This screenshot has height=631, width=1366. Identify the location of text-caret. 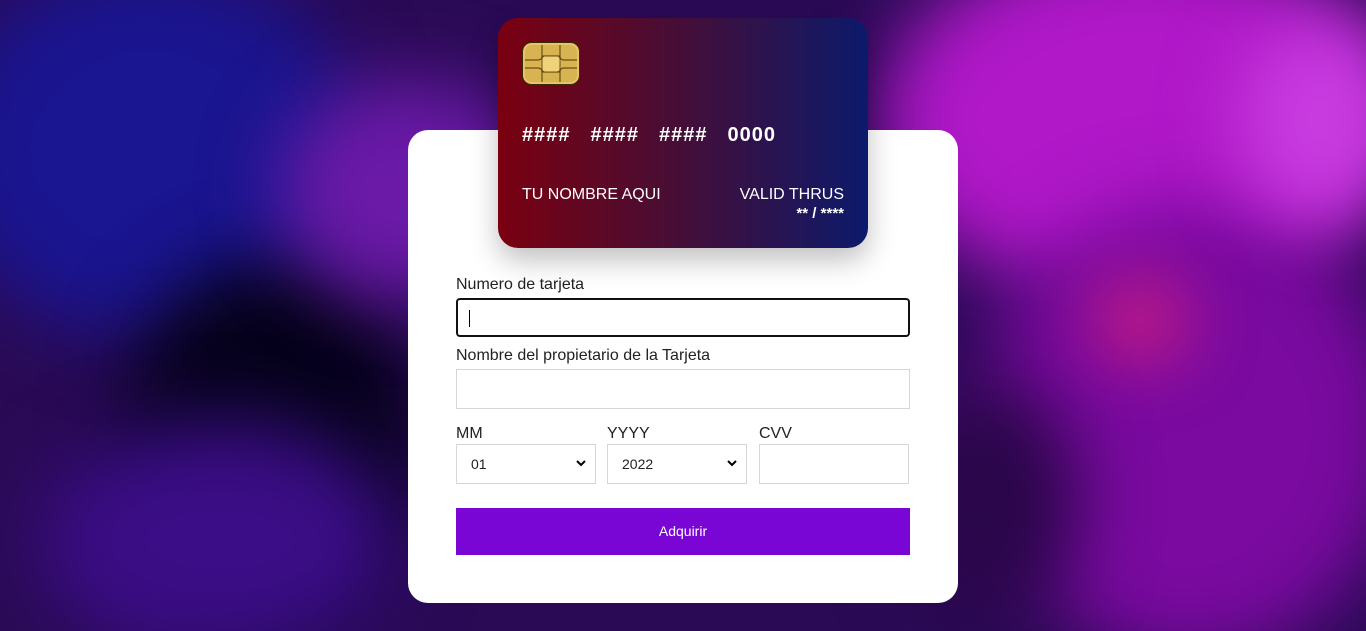
(469, 318).